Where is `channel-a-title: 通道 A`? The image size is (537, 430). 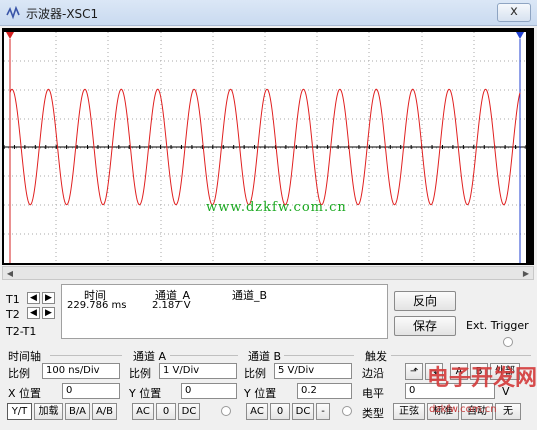 channel-a-title: 通道 A is located at coordinates (150, 356).